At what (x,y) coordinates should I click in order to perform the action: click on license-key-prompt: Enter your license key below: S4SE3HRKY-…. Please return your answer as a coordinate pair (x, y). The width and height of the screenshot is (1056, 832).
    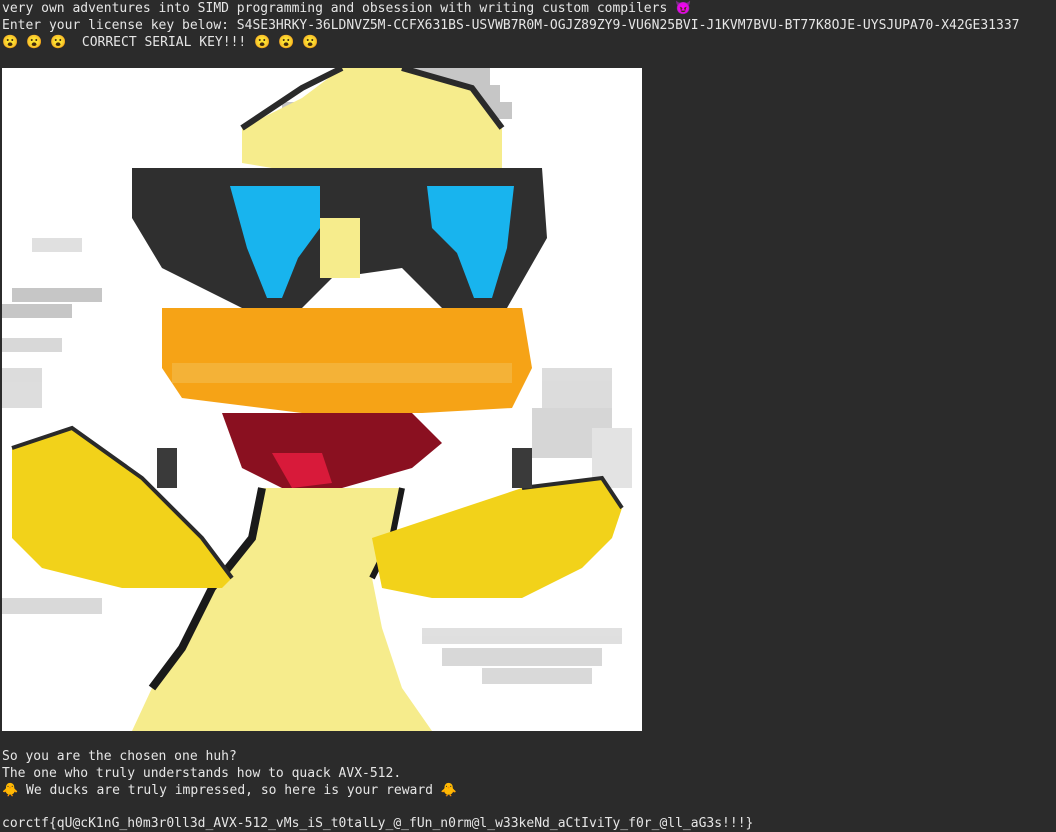
    Looking at the image, I should click on (511, 25).